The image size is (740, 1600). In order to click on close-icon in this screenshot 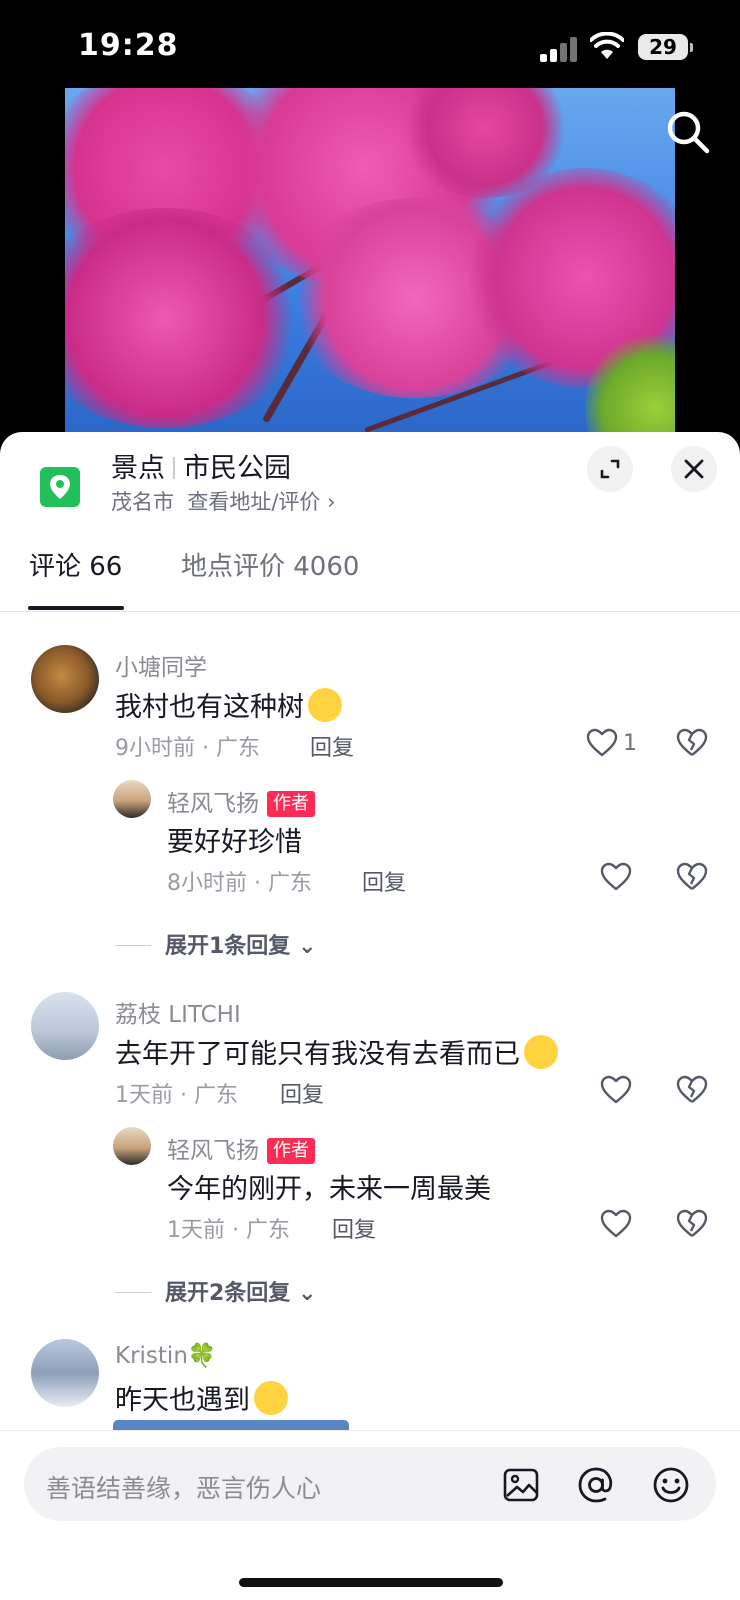, I will do `click(694, 469)`.